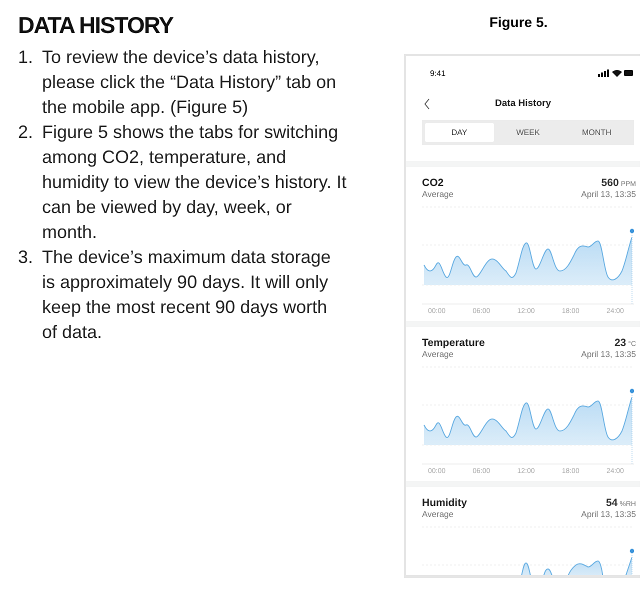  What do you see at coordinates (26, 132) in the screenshot?
I see `step-number: 2.` at bounding box center [26, 132].